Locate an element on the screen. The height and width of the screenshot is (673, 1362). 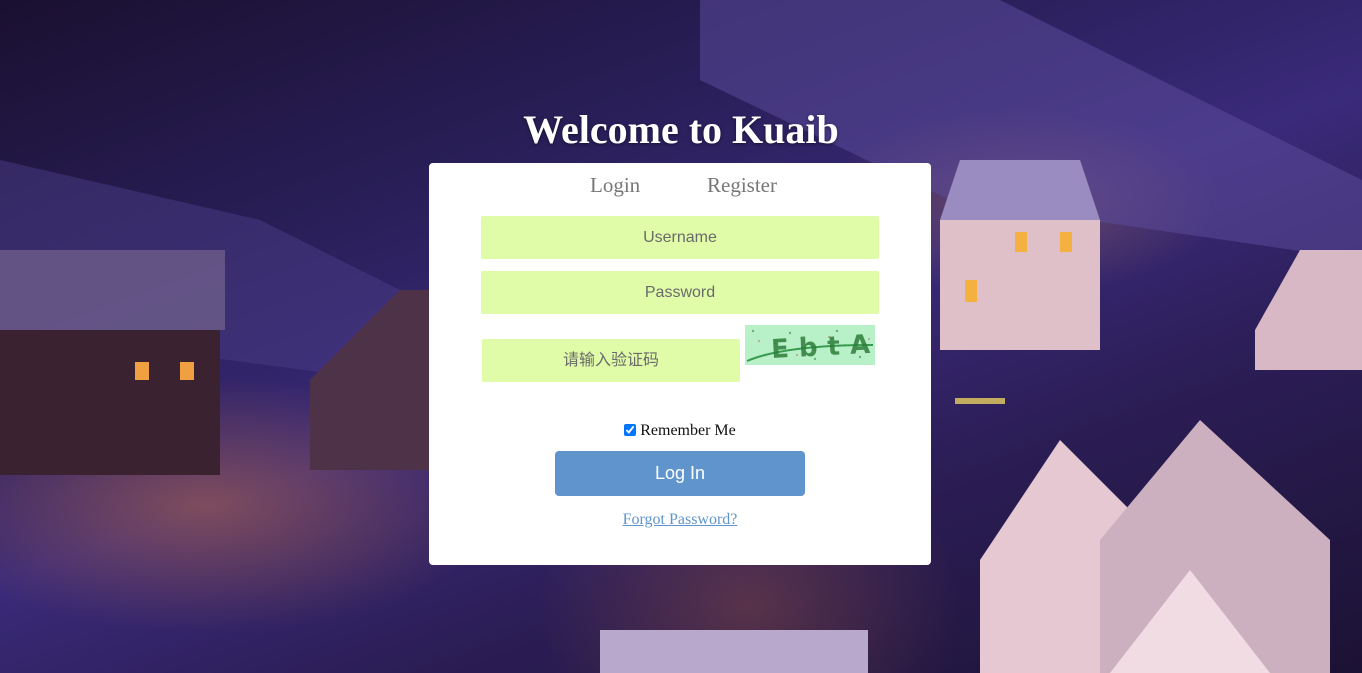
captcha-text: EbtA is located at coordinates (822, 347).